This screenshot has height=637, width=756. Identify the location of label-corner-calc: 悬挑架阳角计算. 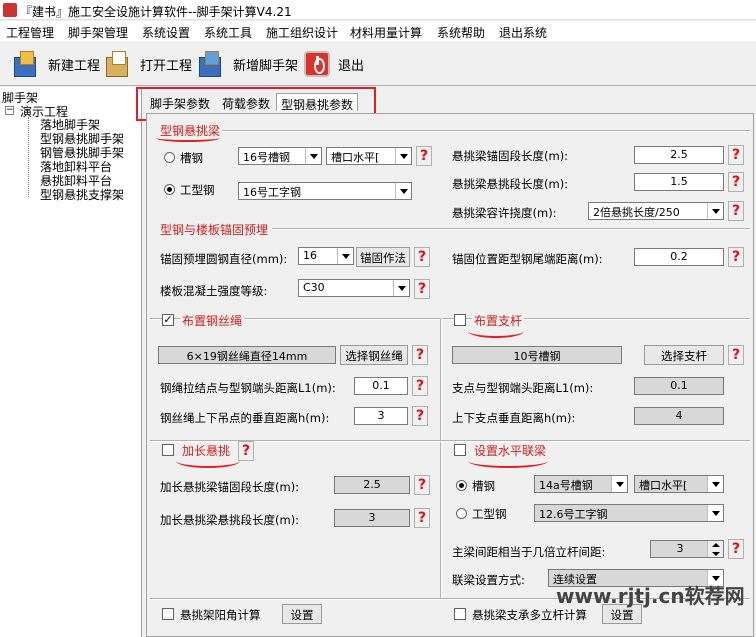
(220, 615).